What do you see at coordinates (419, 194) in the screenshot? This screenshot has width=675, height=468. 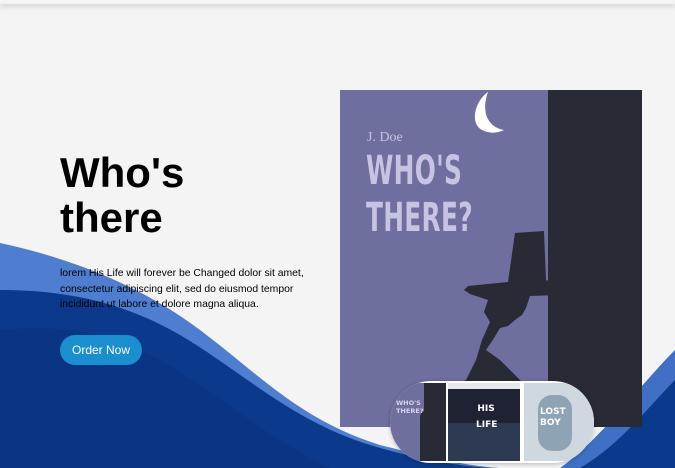 I see `book-title: WHO'S THERE?` at bounding box center [419, 194].